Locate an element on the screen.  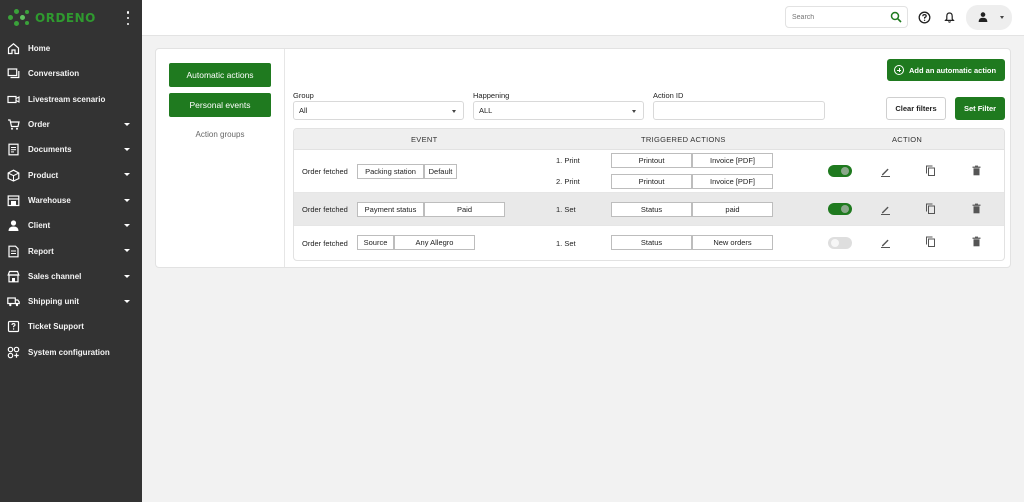
sidebar-item-report: Report is located at coordinates (71, 250).